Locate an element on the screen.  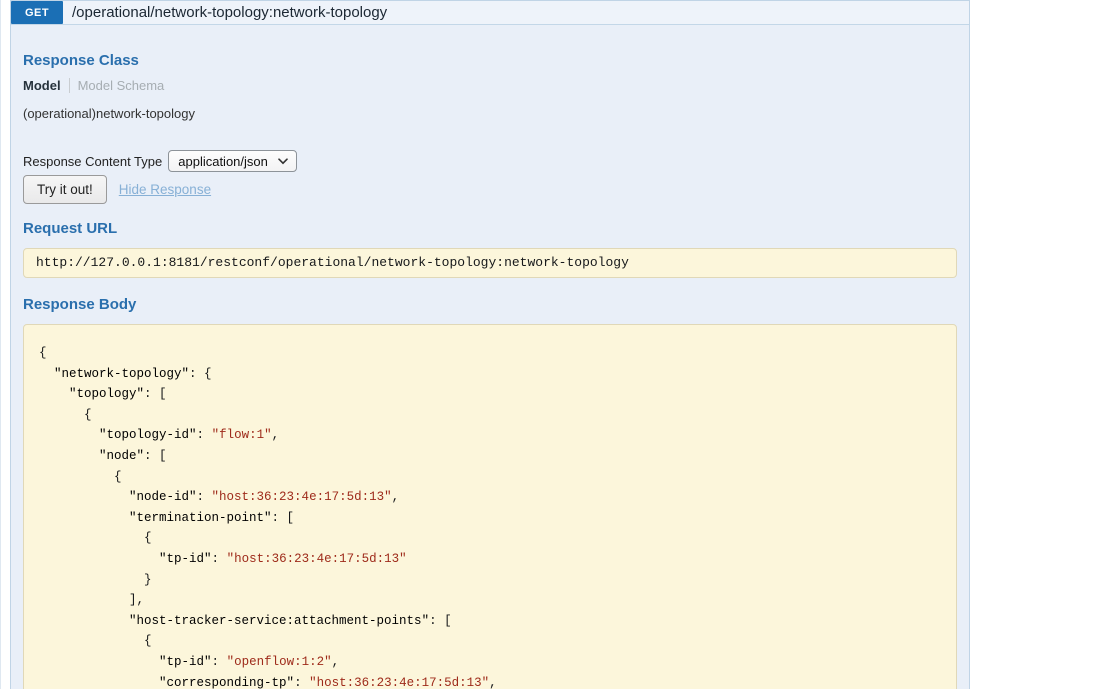
tab-model: Model is located at coordinates (42, 85).